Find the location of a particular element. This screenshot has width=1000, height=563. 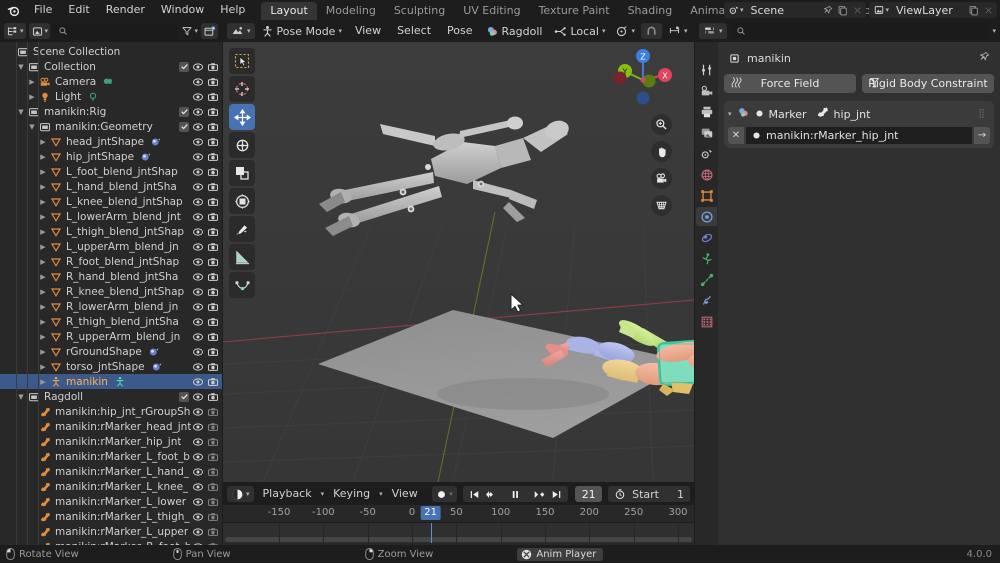

new-scene-icon is located at coordinates (842, 10).